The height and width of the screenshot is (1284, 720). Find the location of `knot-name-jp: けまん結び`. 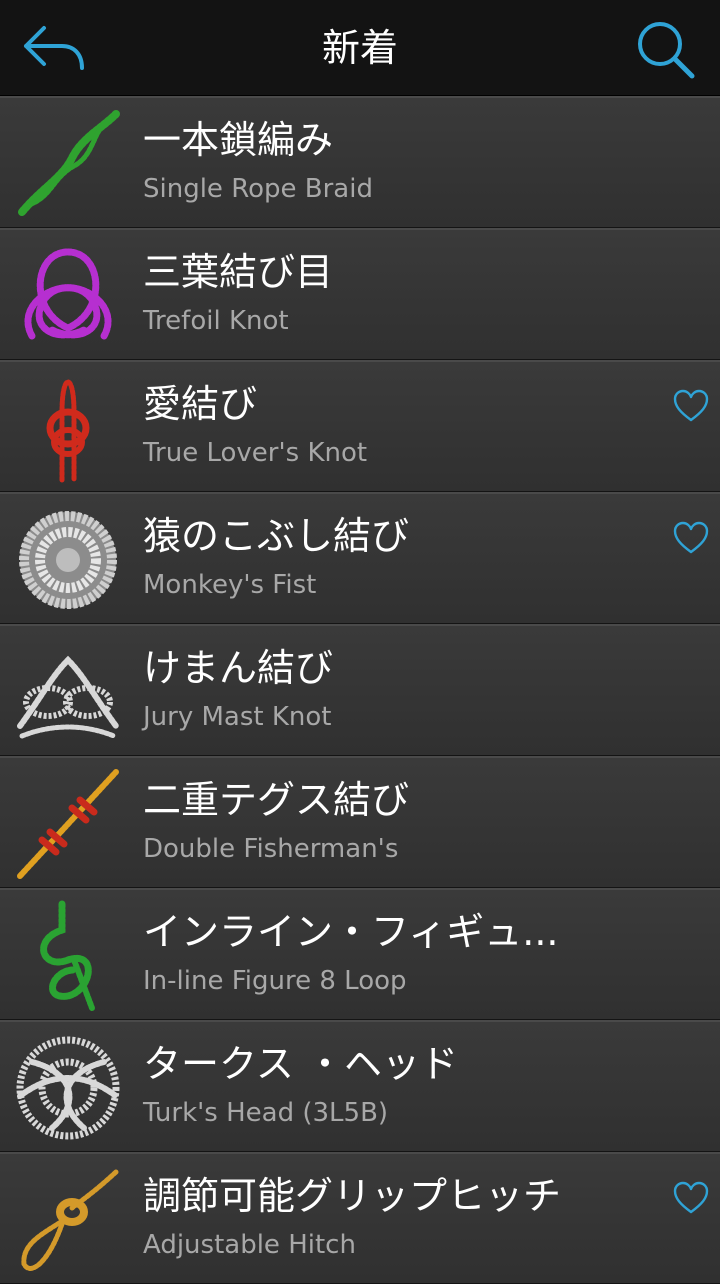

knot-name-jp: けまん結び is located at coordinates (238, 668).